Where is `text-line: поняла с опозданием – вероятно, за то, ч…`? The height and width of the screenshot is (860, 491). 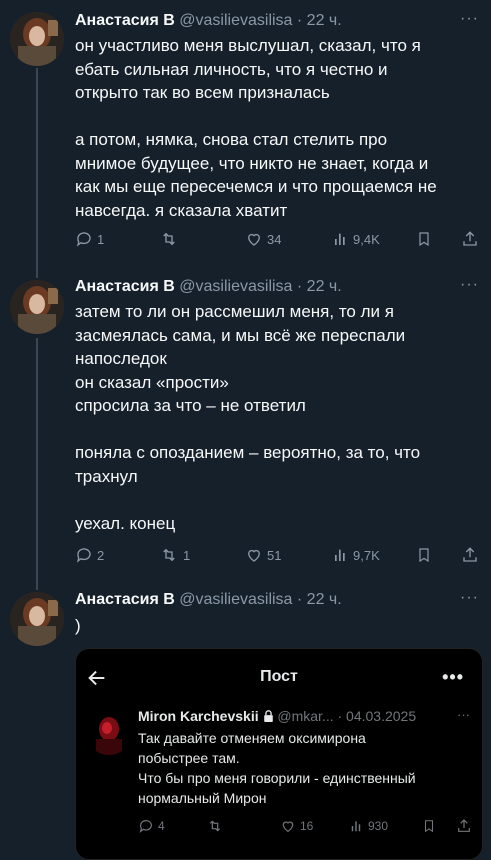 text-line: поняла с опозданием – вероятно, за то, ч… is located at coordinates (248, 452).